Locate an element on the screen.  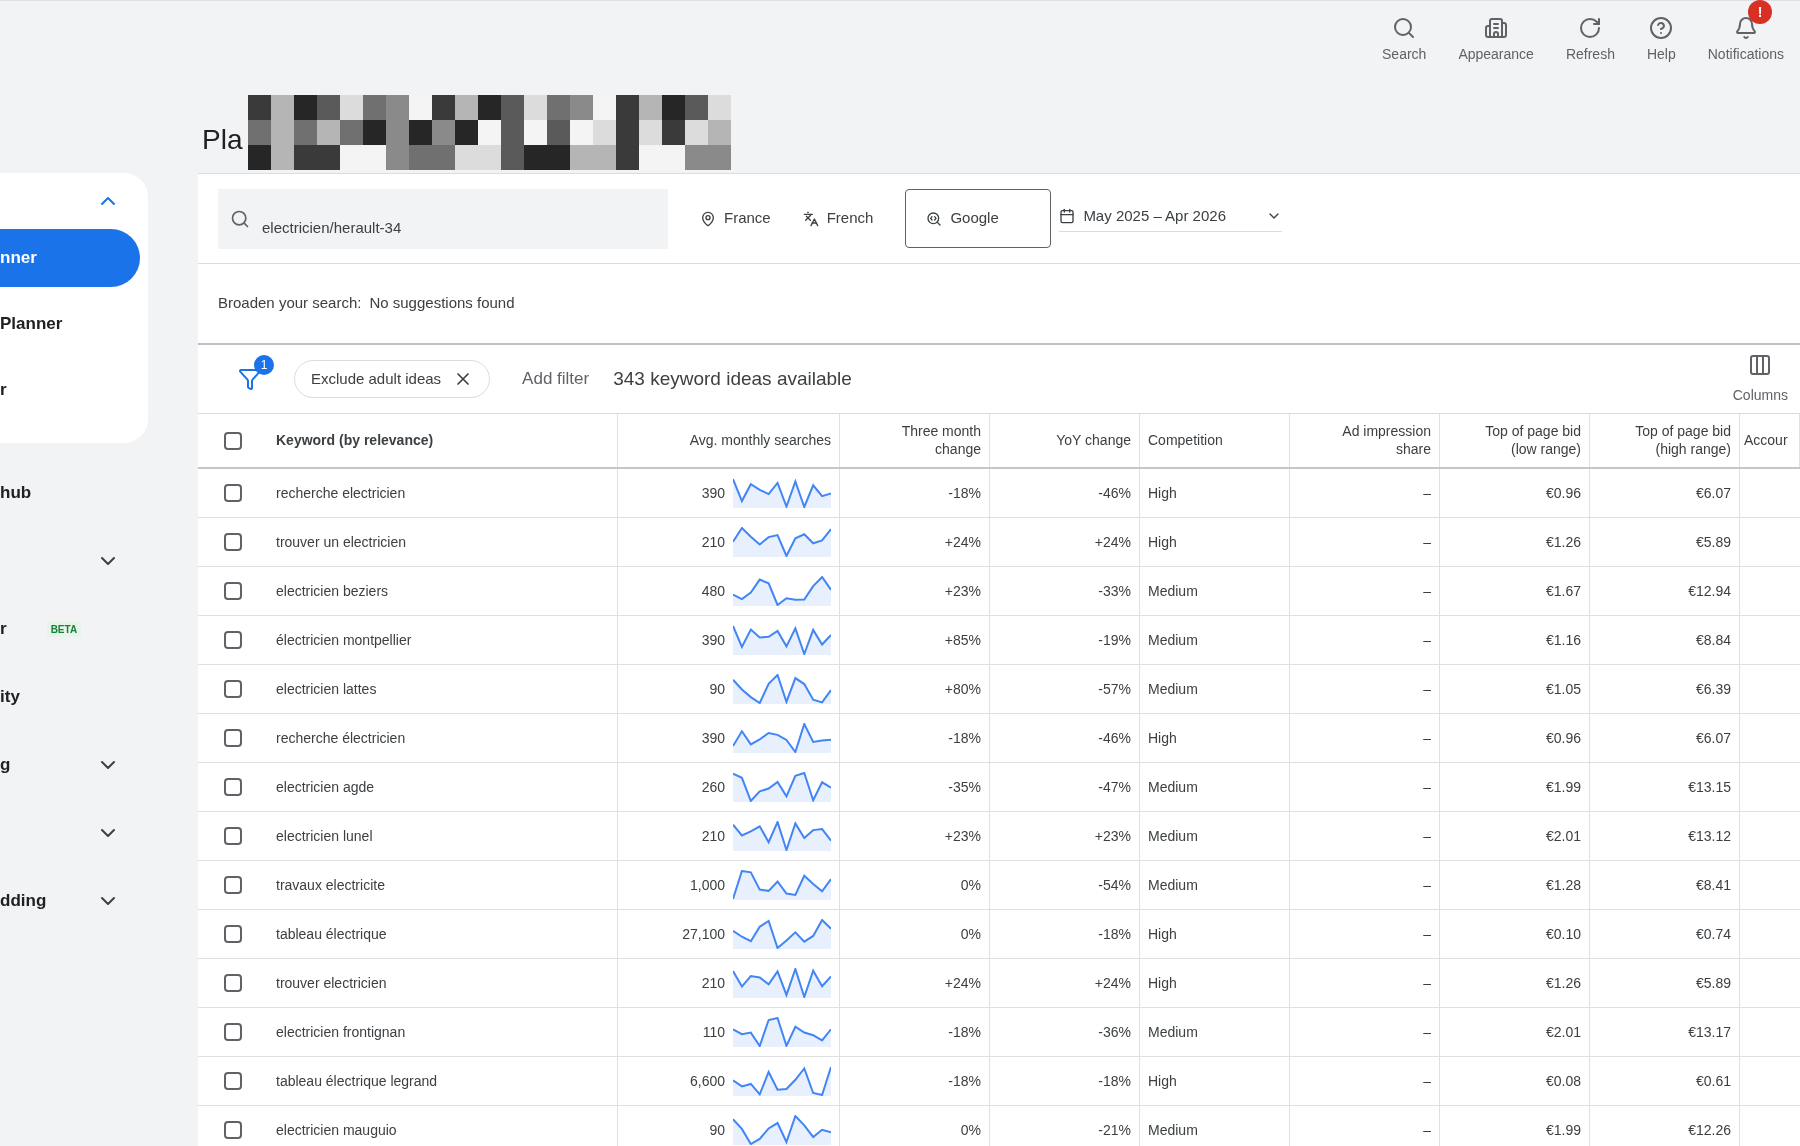
table-cell-text: 90 is located at coordinates (717, 1130).